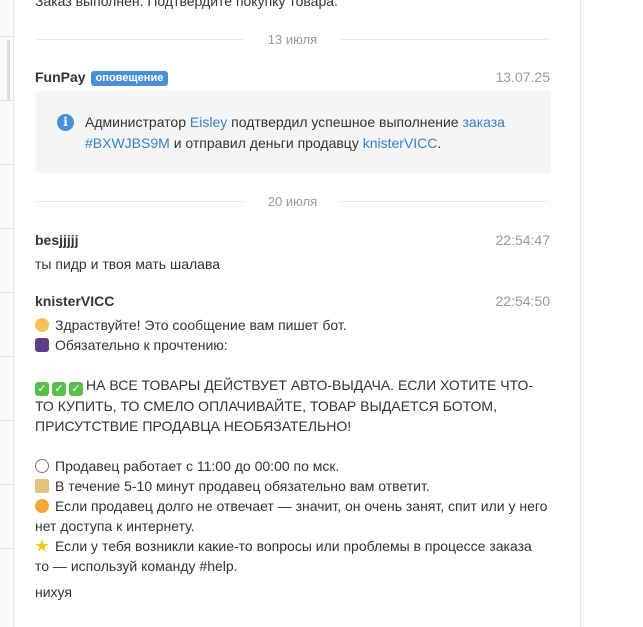 The width and height of the screenshot is (643, 627). Describe the element at coordinates (115, 526) in the screenshot. I see `message-line: нет доступа к интернету.` at that location.